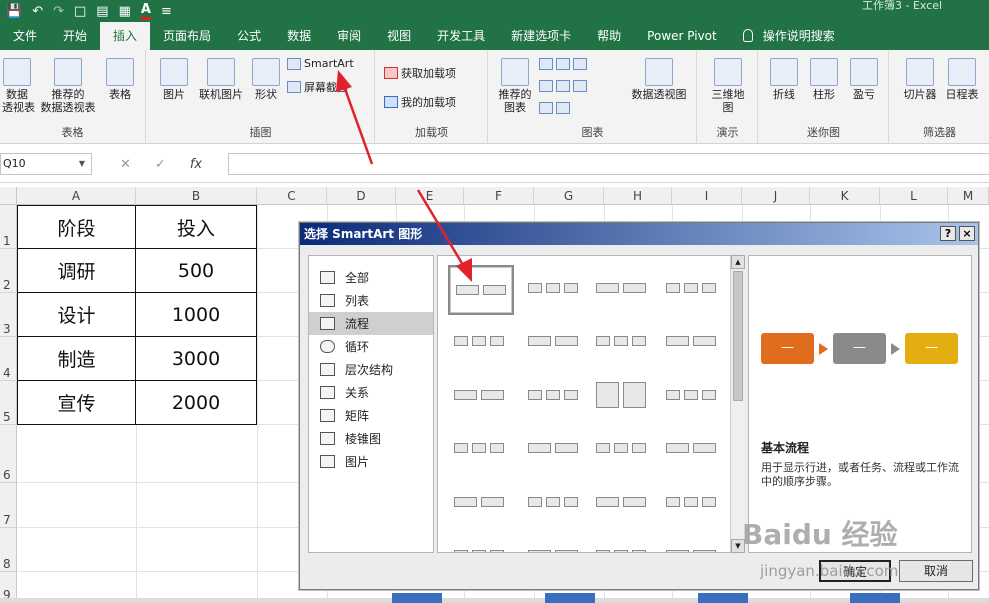  Describe the element at coordinates (196, 271) in the screenshot. I see `table-cell: 500` at that location.